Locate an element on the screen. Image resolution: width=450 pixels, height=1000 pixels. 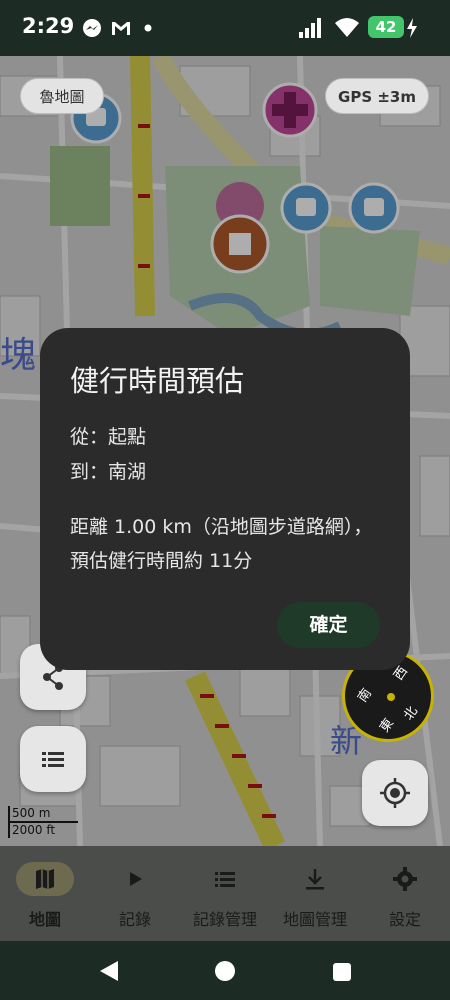
status-time: 2:29 is located at coordinates (48, 26).